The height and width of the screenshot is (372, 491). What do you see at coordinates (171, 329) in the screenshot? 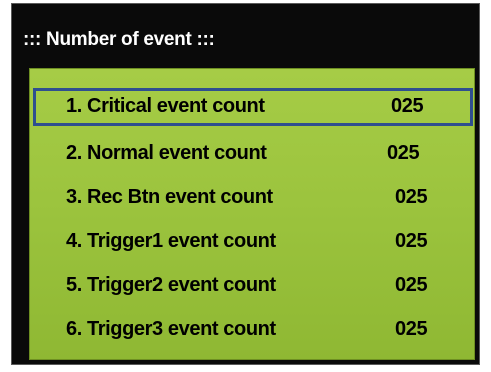
I see `event-label: 6. Trigger3 event count` at bounding box center [171, 329].